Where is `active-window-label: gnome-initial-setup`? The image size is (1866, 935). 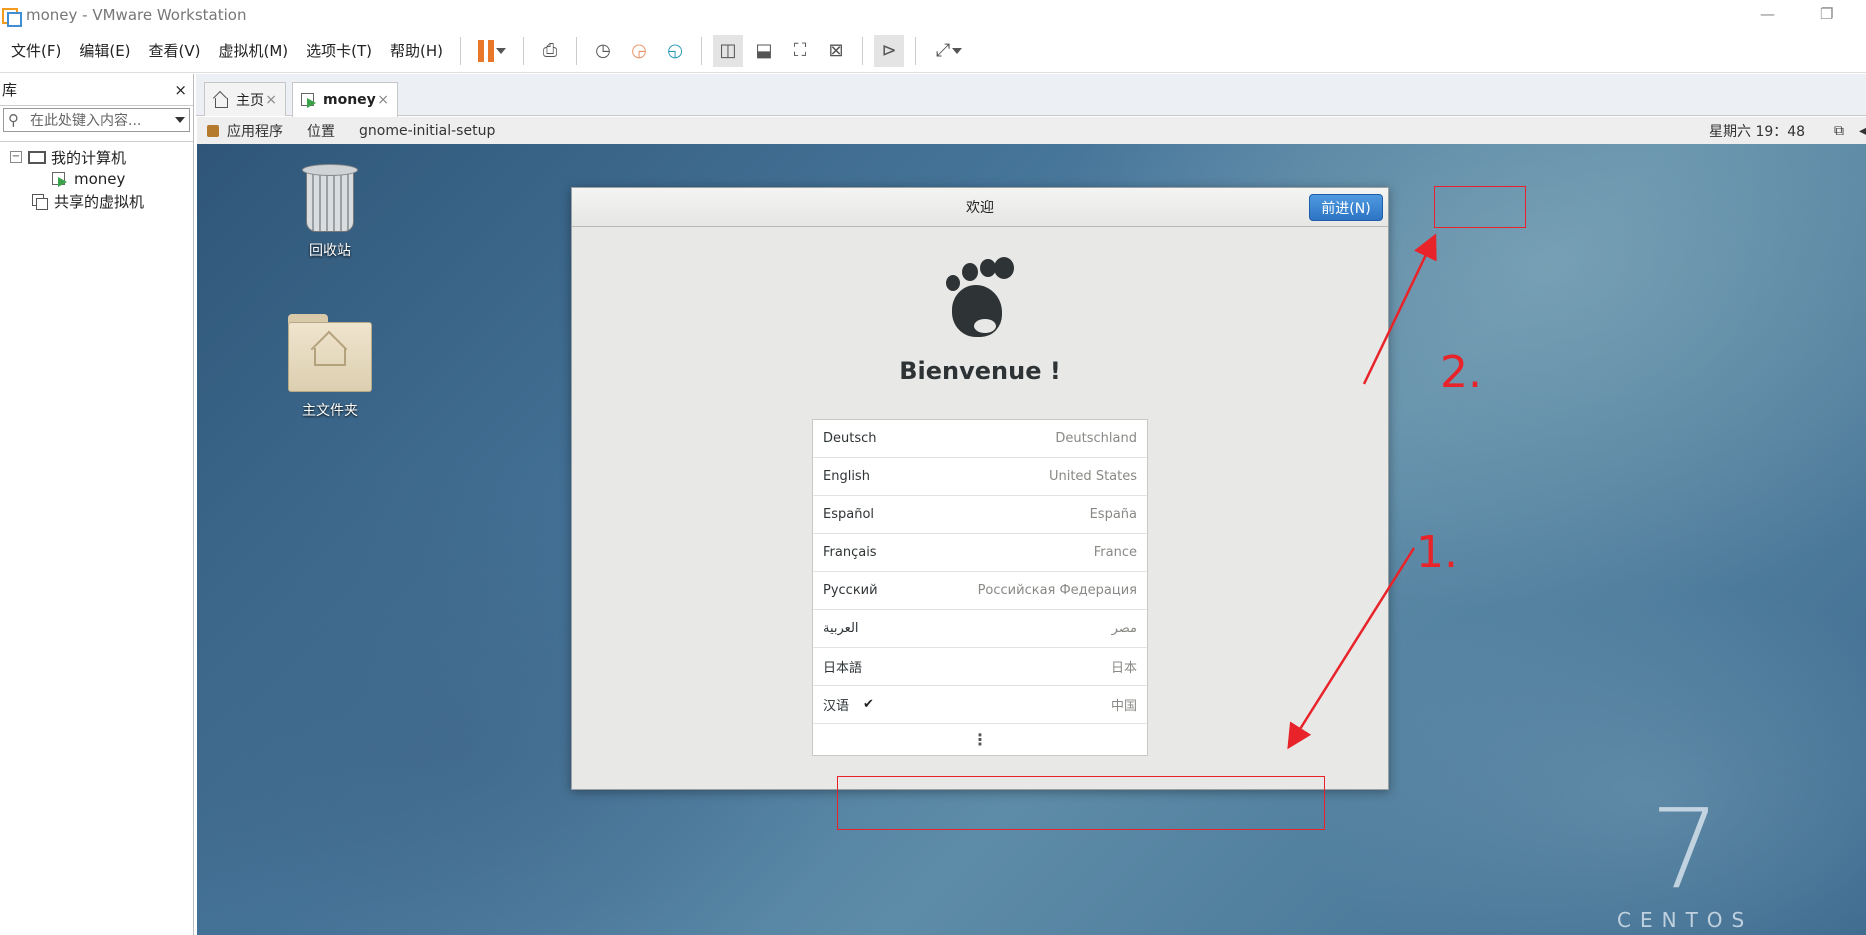 active-window-label: gnome-initial-setup is located at coordinates (427, 131).